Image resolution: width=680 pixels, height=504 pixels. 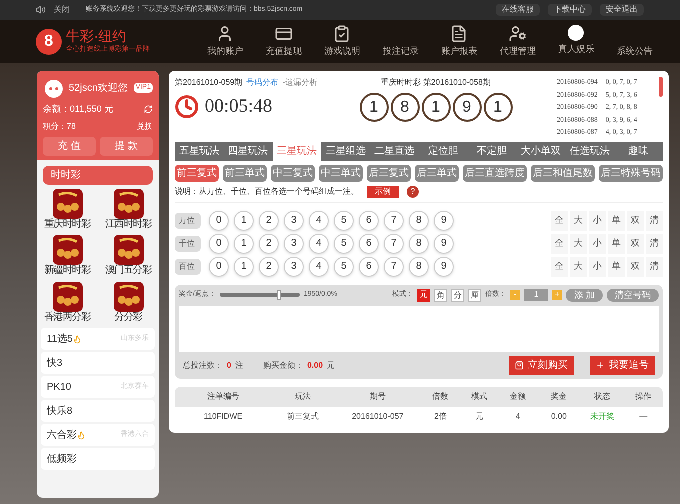 What do you see at coordinates (518, 397) in the screenshot?
I see `column-header: 金额` at bounding box center [518, 397].